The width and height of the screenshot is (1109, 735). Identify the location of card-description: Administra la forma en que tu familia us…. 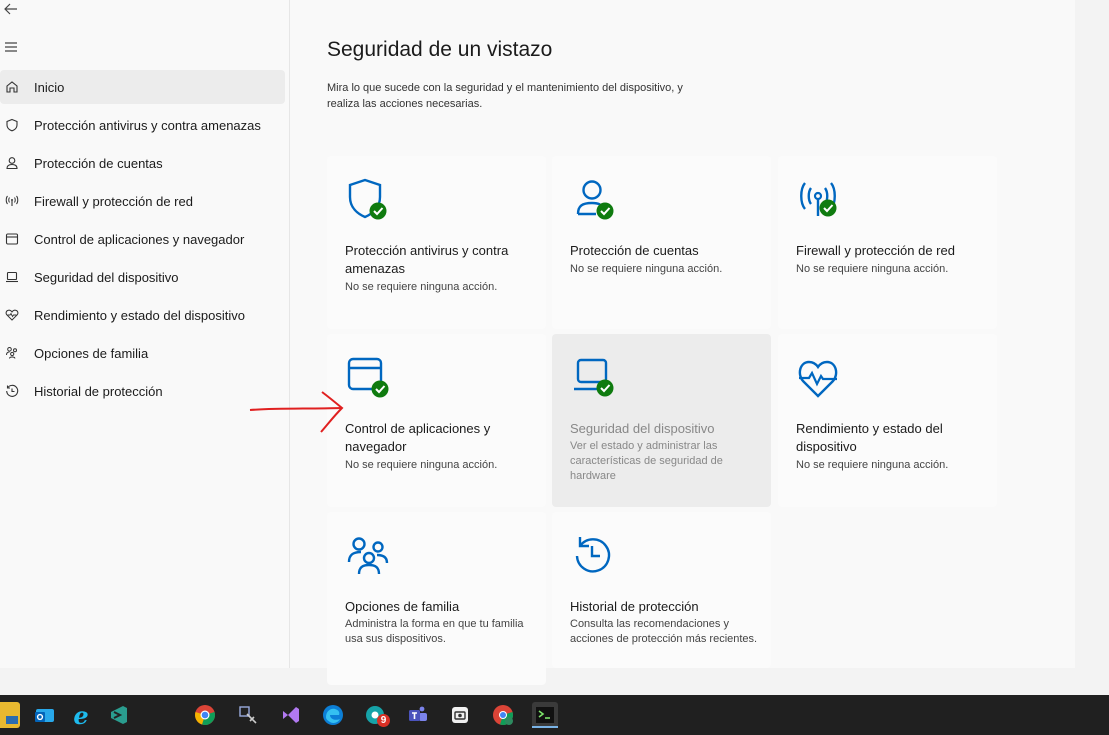
(434, 631).